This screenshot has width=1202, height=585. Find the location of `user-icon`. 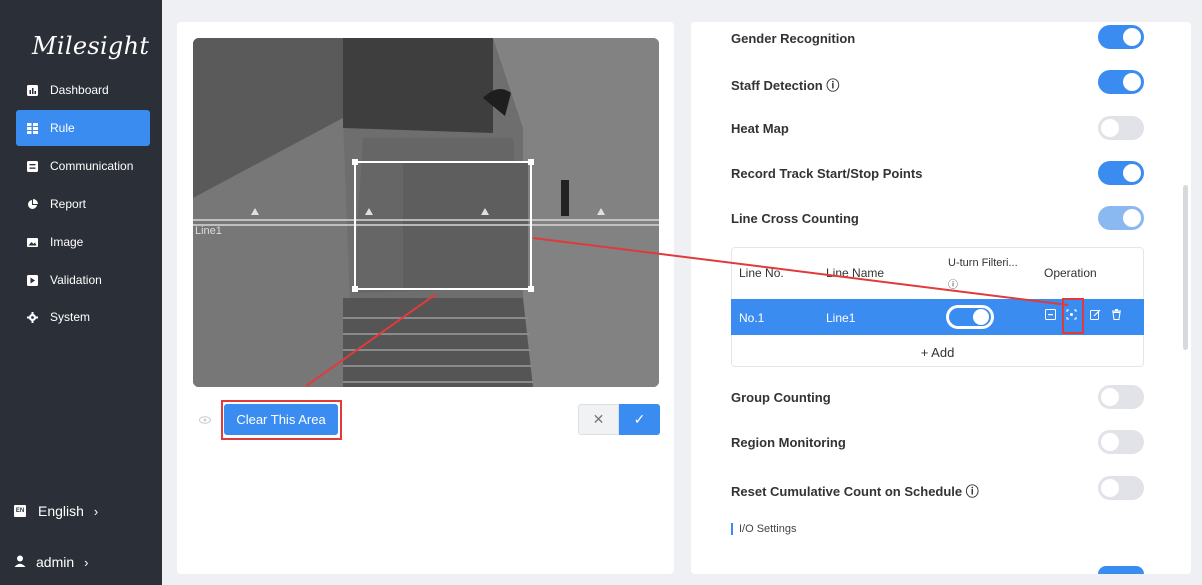

user-icon is located at coordinates (20, 562).